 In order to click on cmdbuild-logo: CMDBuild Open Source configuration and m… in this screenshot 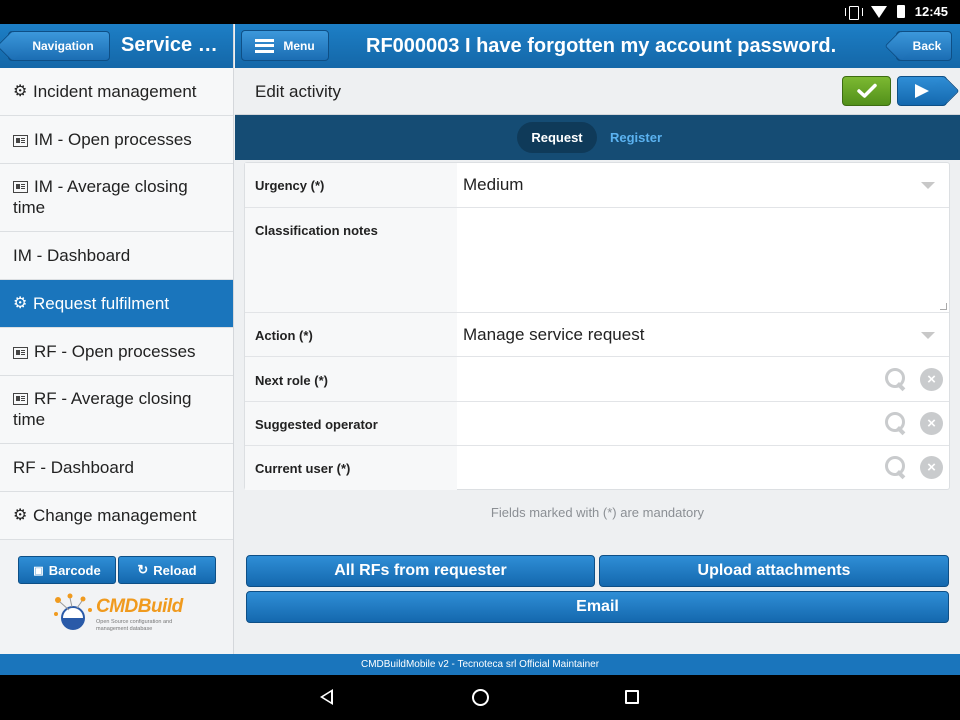, I will do `click(117, 615)`.